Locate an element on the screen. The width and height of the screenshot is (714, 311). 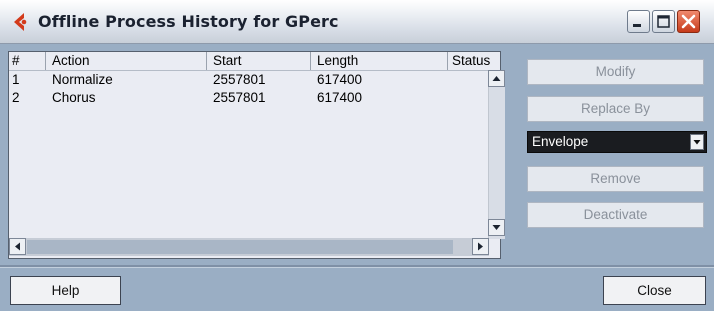
column-header-number: # is located at coordinates (27, 61).